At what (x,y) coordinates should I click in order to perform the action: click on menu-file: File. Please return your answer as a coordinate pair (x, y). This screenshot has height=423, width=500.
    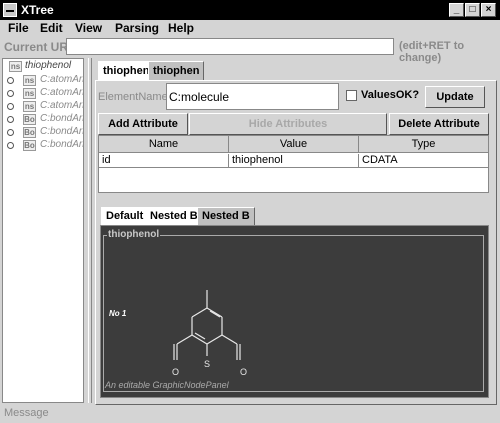
    Looking at the image, I should click on (18, 28).